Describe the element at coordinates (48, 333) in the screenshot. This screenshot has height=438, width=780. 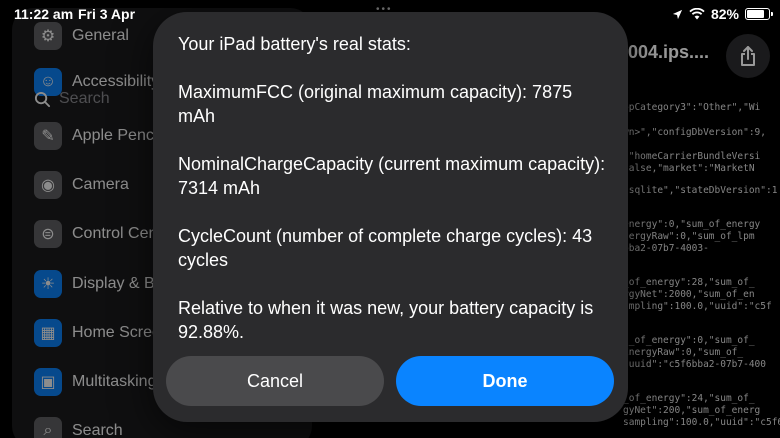
I see `home-screen-icon: ▦` at that location.